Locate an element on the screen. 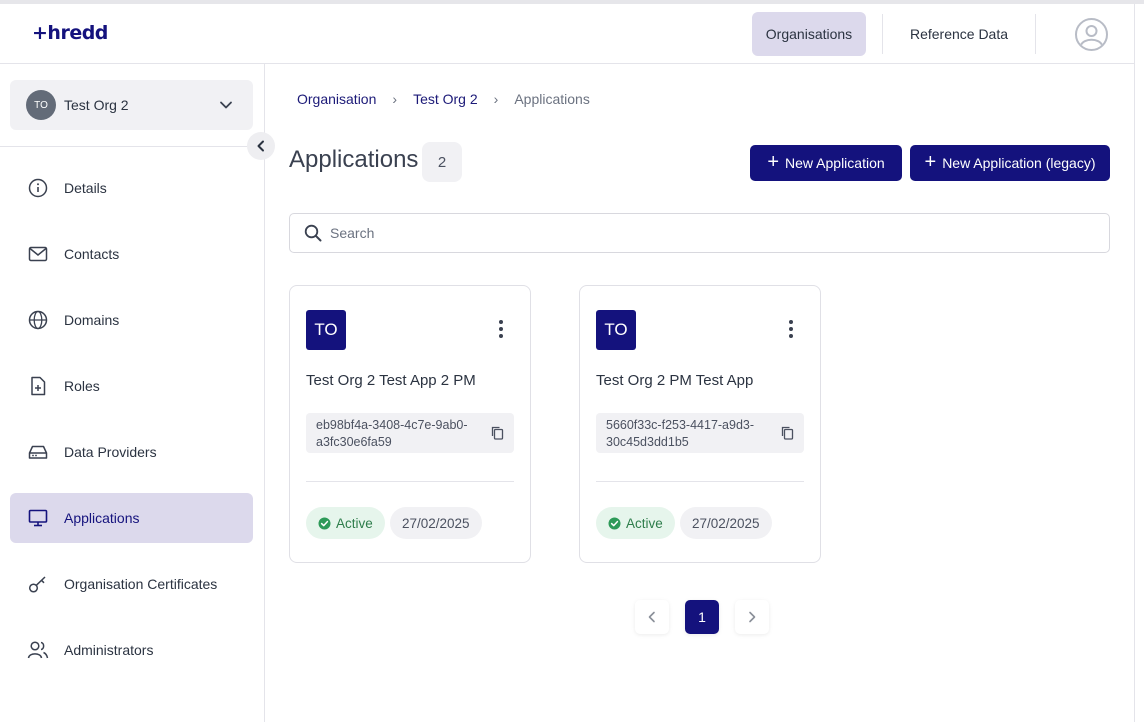 Image resolution: width=1144 pixels, height=722 pixels. user-avatar-button is located at coordinates (1091, 34).